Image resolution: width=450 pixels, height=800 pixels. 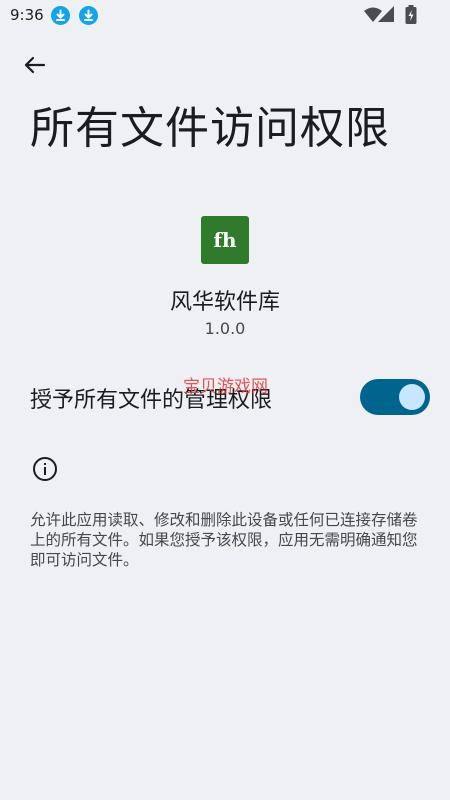 I want to click on back-button, so click(x=36, y=66).